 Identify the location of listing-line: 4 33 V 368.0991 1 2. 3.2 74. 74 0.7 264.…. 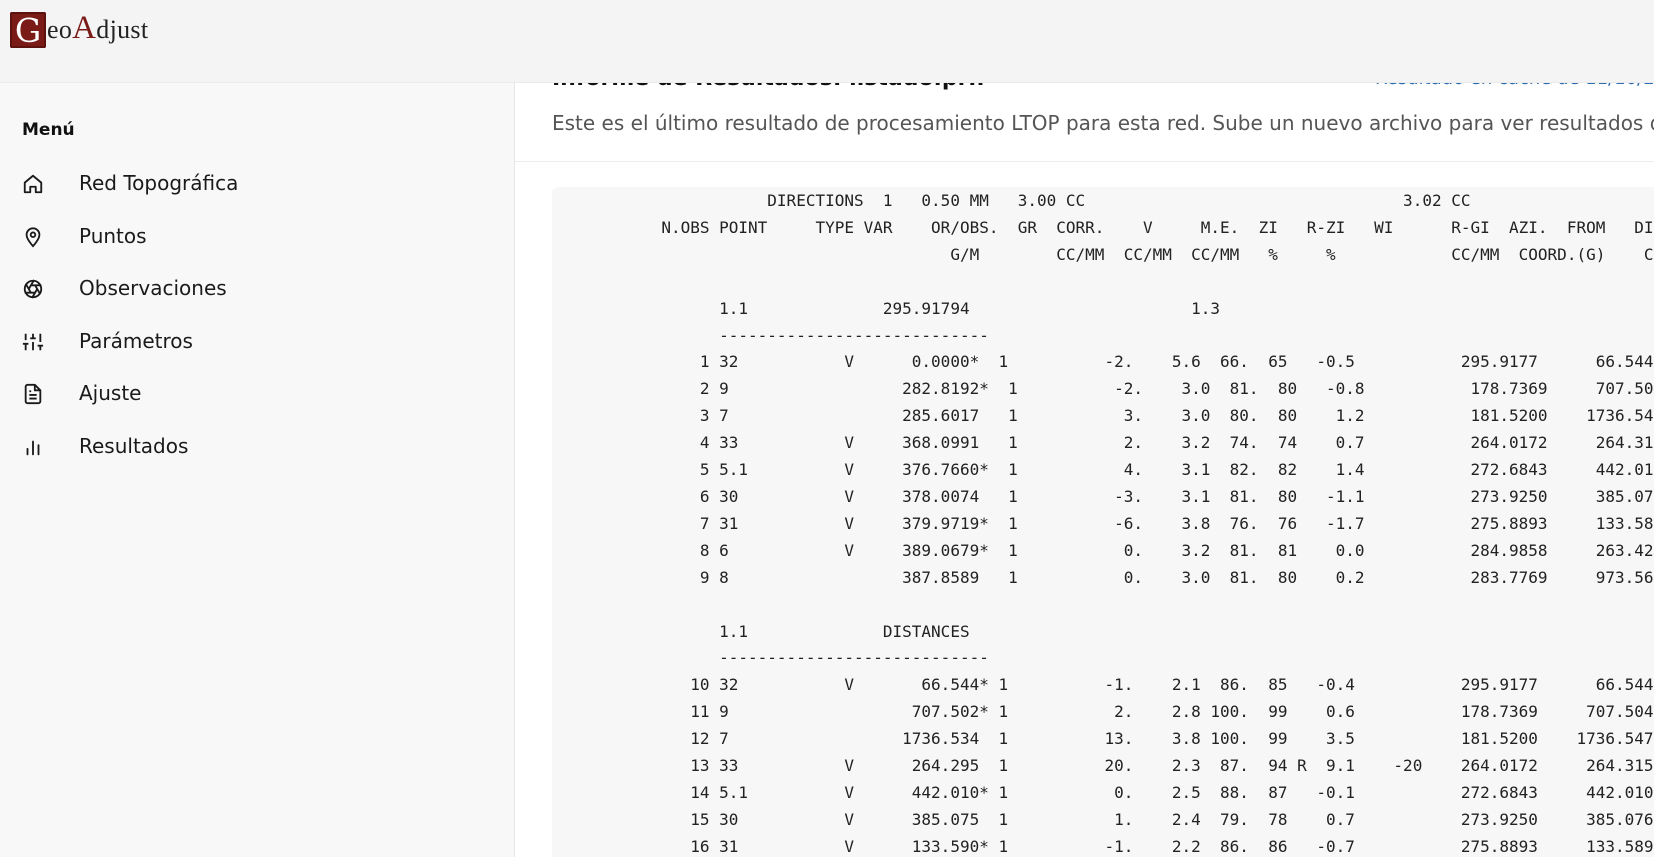
(1109, 443).